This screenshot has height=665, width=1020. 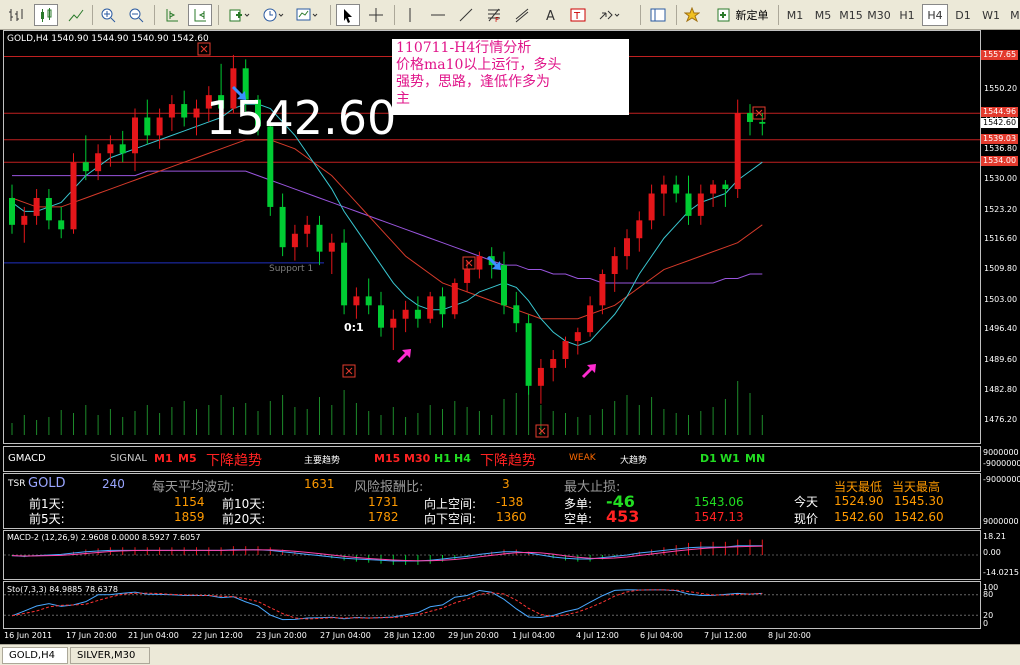 I want to click on new-order-button: 新定单, so click(x=742, y=15).